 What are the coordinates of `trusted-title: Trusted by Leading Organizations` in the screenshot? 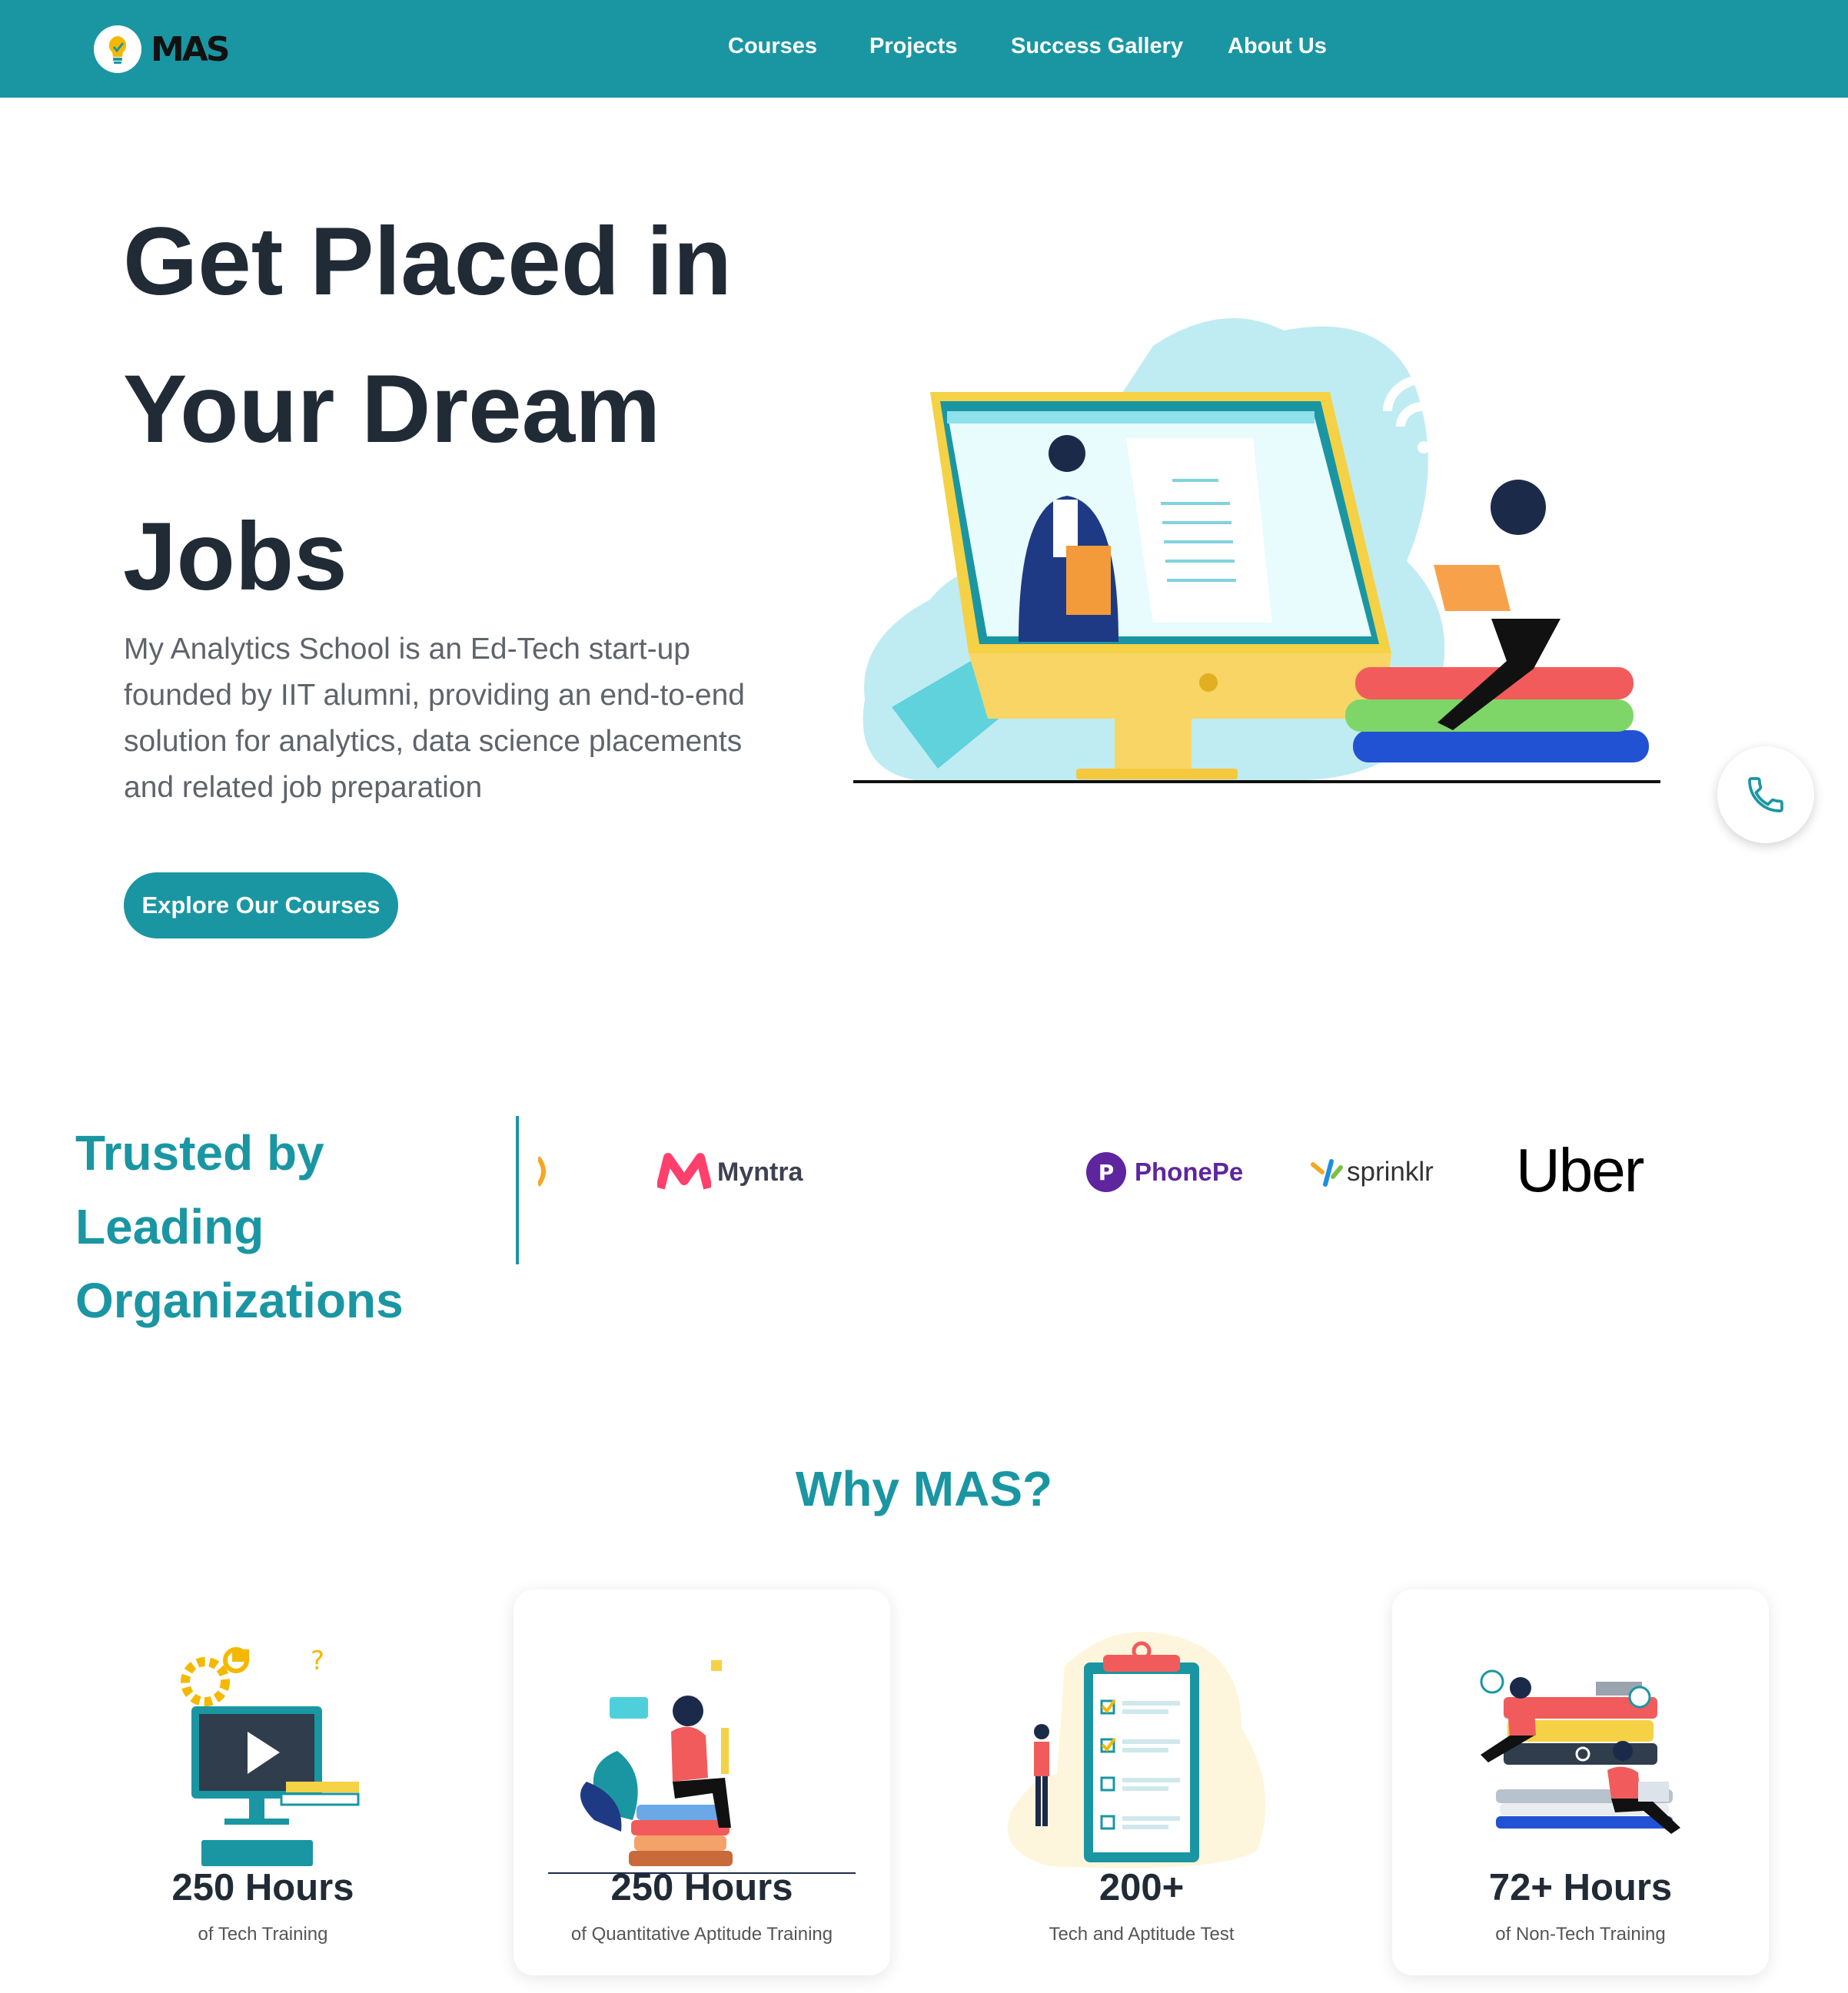 It's located at (298, 1226).